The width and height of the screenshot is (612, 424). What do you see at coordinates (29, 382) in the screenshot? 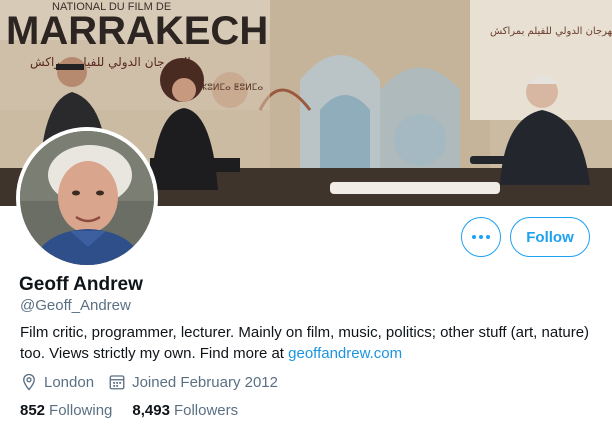
I see `location-pin-icon` at bounding box center [29, 382].